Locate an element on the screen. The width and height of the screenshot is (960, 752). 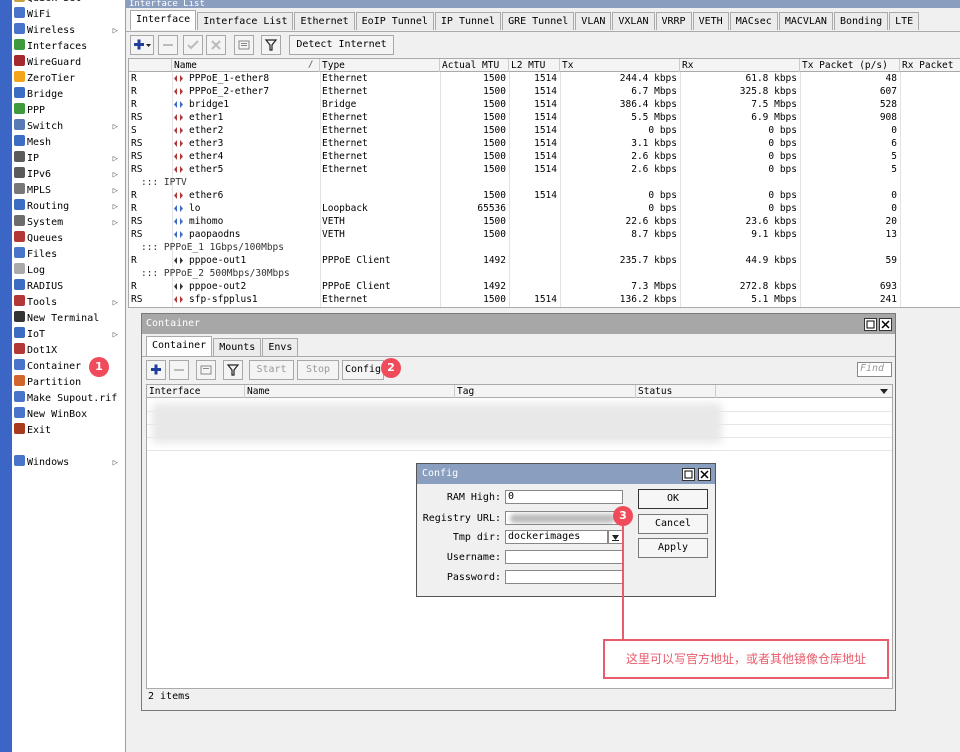
sidebar-item-wireguard: WireGuard is located at coordinates (68, 63).